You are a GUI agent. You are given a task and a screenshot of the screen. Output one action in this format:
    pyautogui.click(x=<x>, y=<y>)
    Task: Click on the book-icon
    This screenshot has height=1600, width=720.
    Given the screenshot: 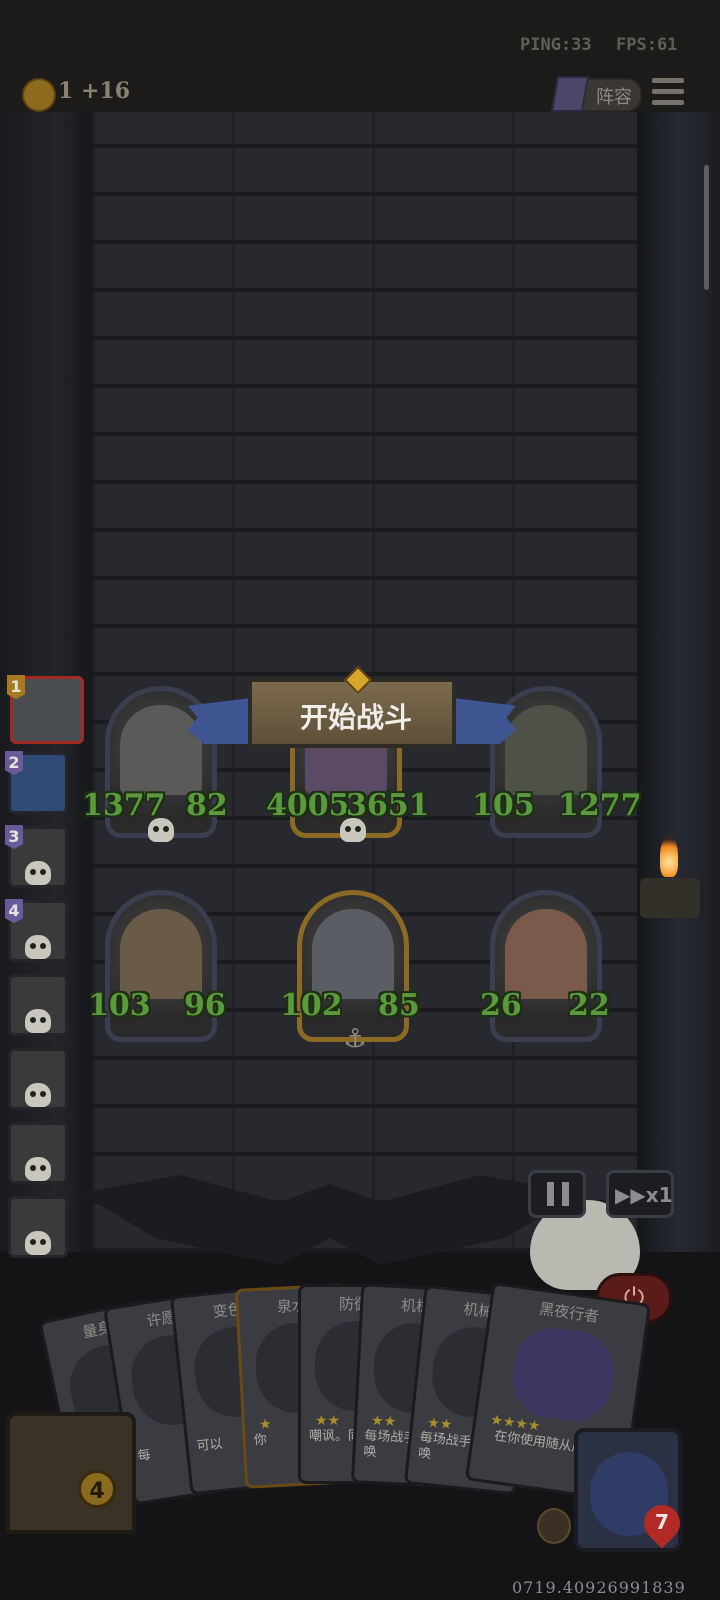 What is the action you would take?
    pyautogui.click(x=570, y=94)
    